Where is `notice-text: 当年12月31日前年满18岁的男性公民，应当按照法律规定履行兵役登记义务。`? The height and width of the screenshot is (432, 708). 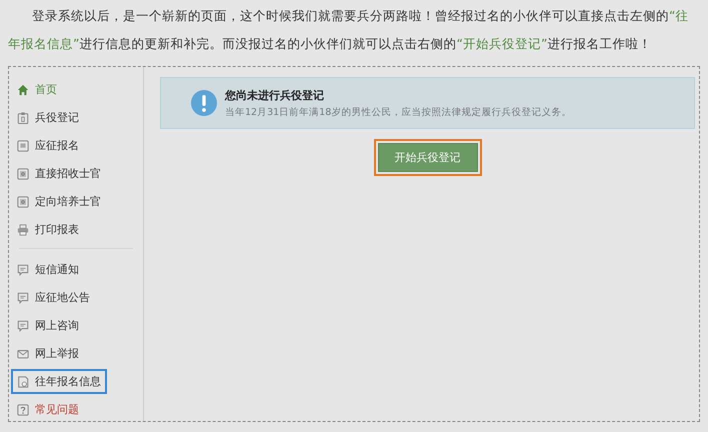 notice-text: 当年12月31日前年满18岁的男性公民，应当按照法律规定履行兵役登记义务。 is located at coordinates (398, 112).